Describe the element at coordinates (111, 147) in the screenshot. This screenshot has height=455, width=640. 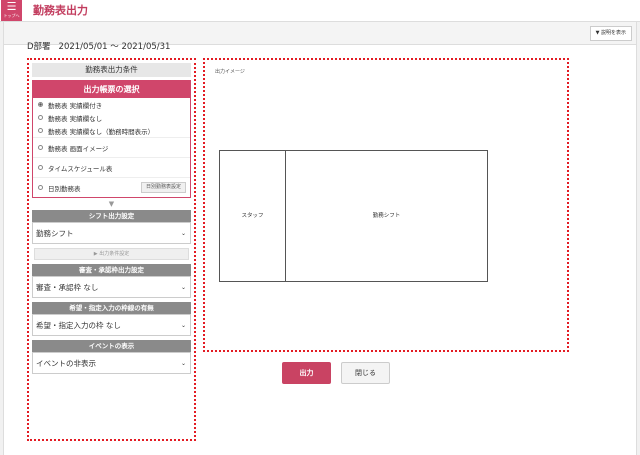
I see `radio-option: 勤務表 画面イメージ` at that location.